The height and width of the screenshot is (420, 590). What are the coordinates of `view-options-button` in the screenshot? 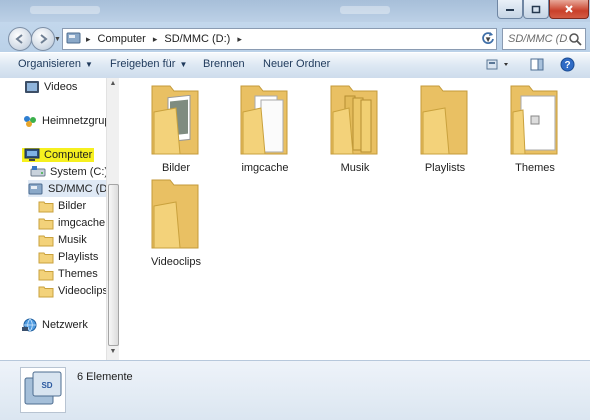 It's located at (499, 66).